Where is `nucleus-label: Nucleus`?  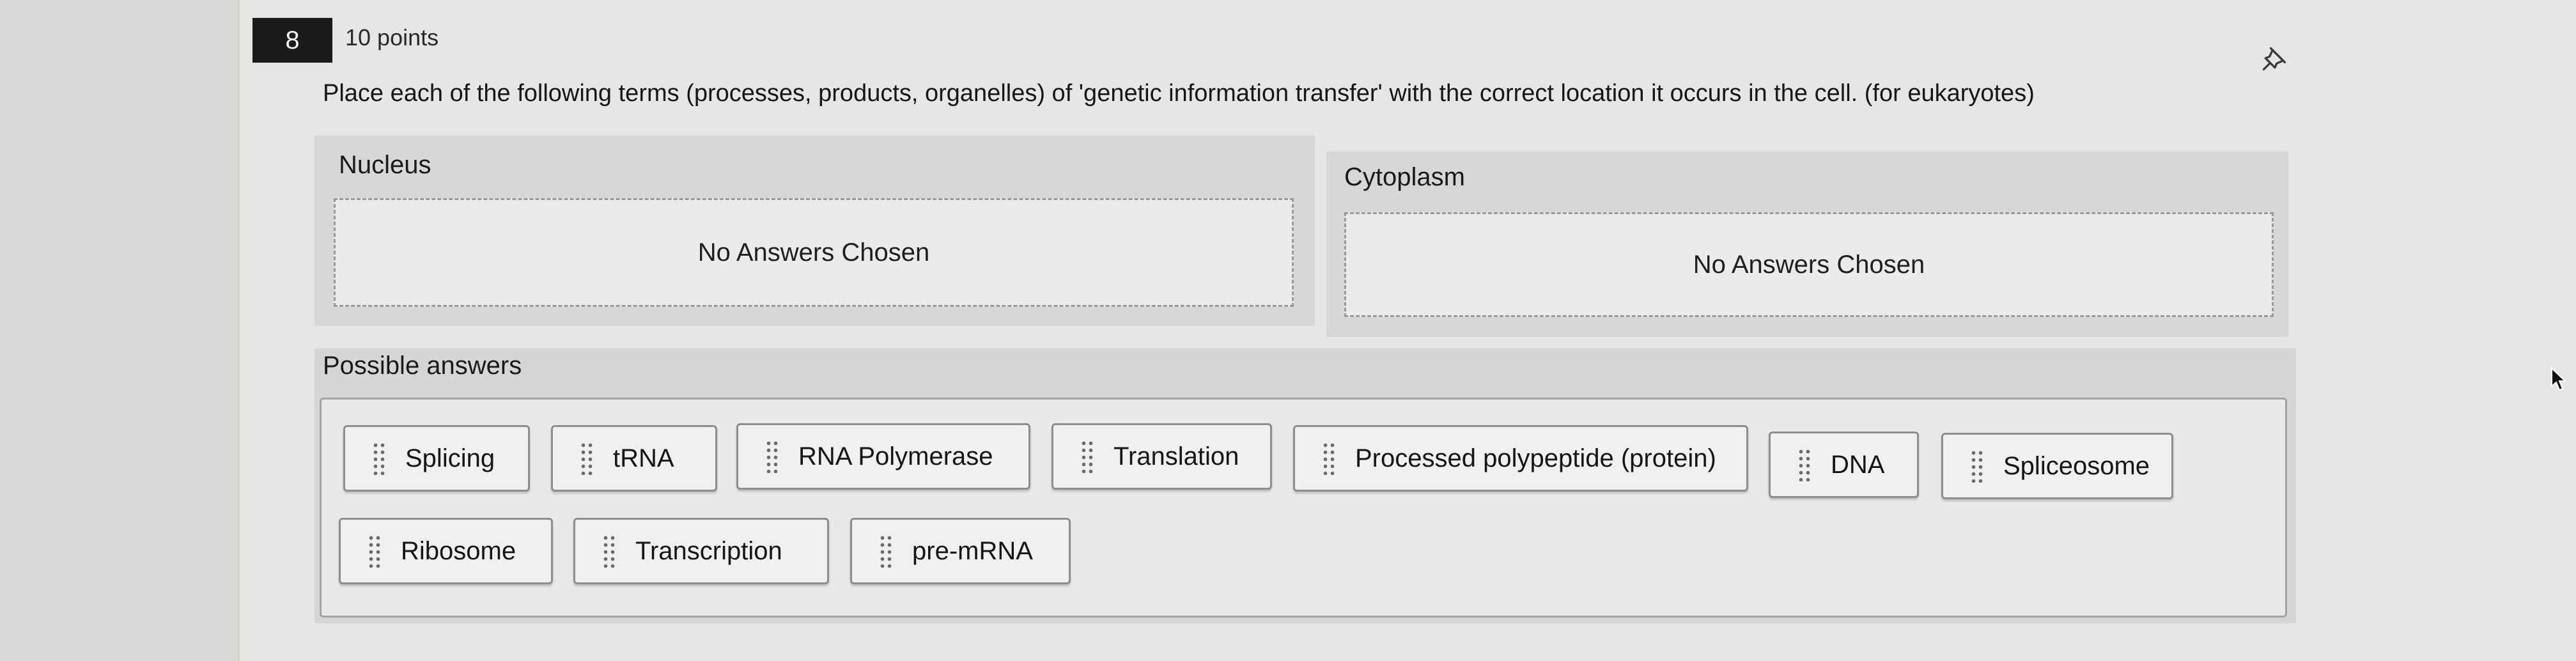 nucleus-label: Nucleus is located at coordinates (385, 165).